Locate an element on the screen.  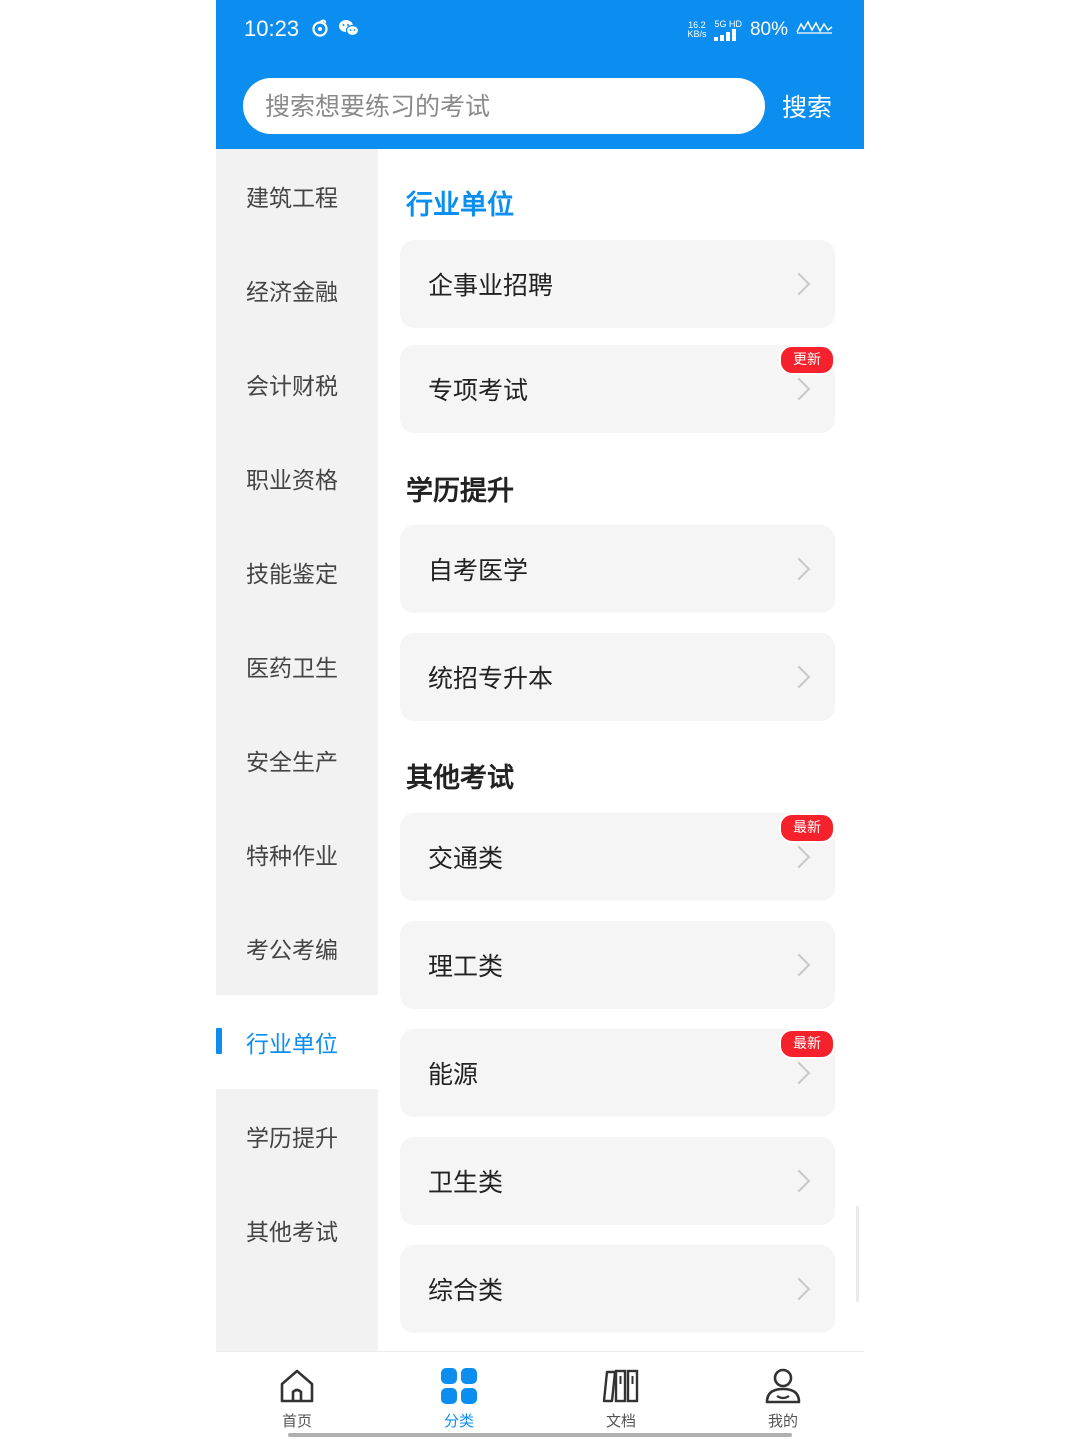
sidebar-item-label: 建筑工程 is located at coordinates (292, 199).